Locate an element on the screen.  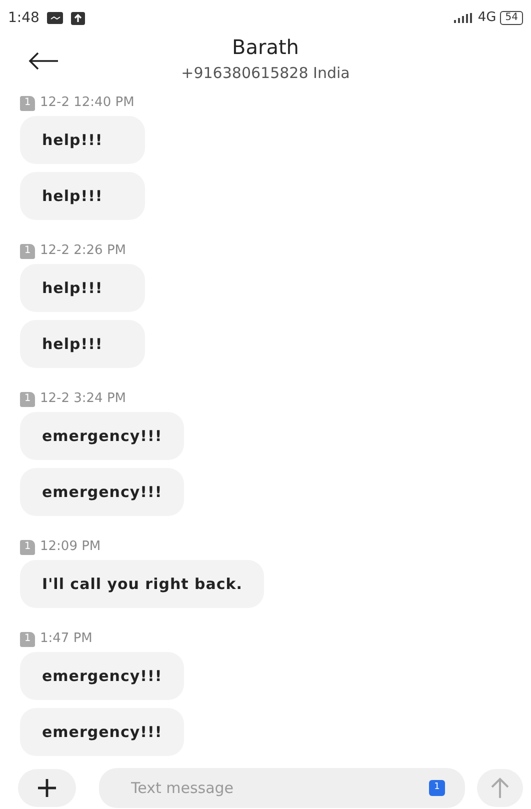
contact-number: +916380615828 India is located at coordinates (265, 73).